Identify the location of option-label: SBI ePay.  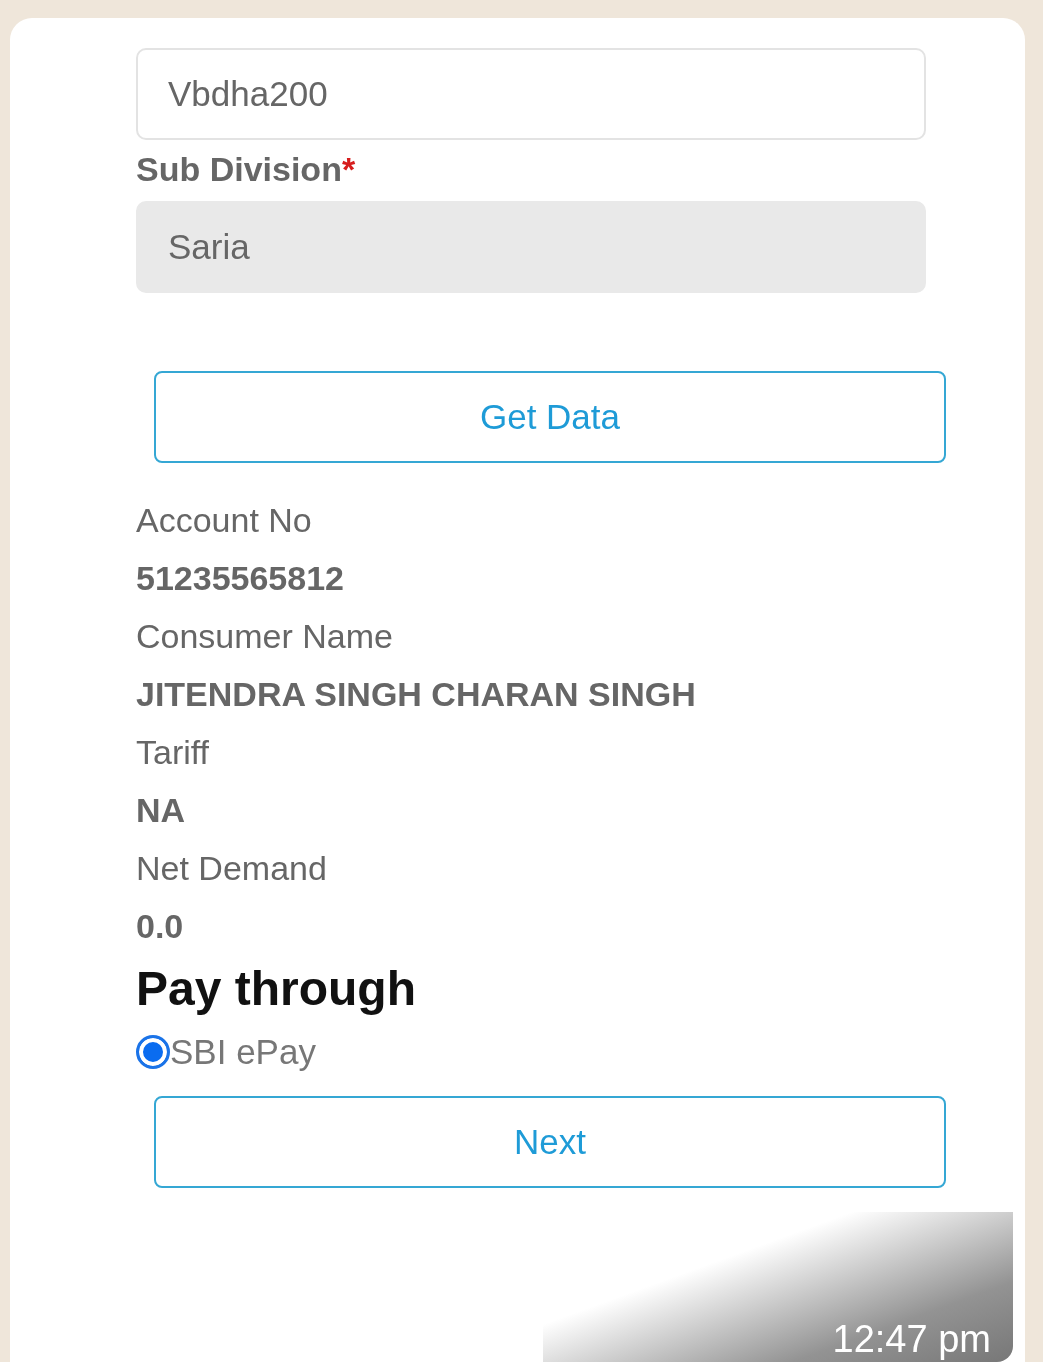
(243, 1052).